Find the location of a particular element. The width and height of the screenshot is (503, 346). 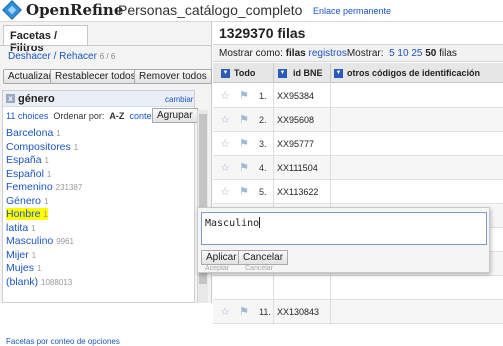

facet-choice: latita 1 is located at coordinates (98, 229).